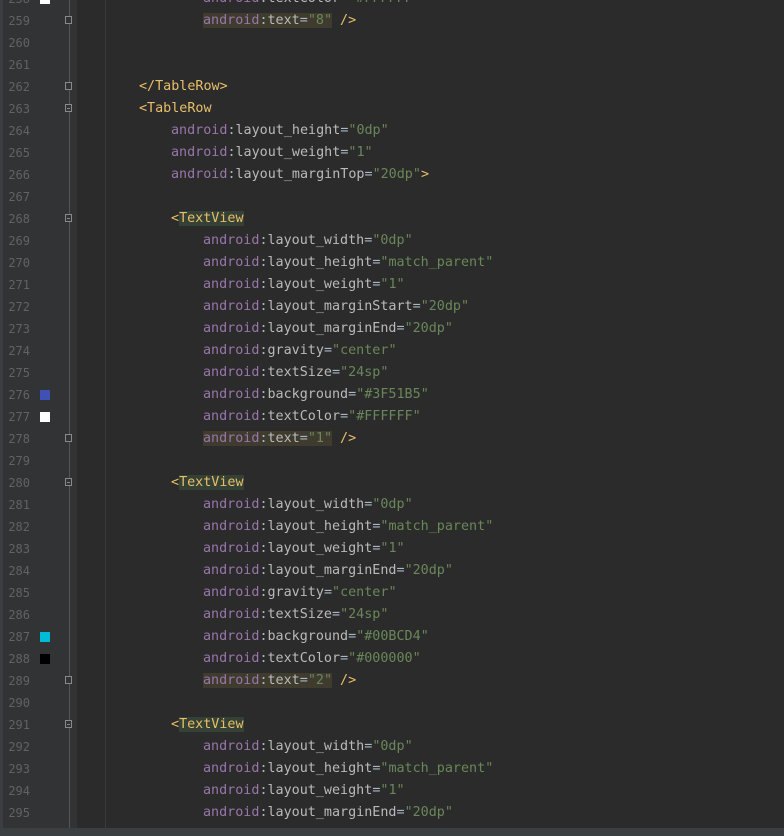 Image resolution: width=784 pixels, height=836 pixels. What do you see at coordinates (392, 681) in the screenshot?
I see `code-line: 289 android:text="2" />` at bounding box center [392, 681].